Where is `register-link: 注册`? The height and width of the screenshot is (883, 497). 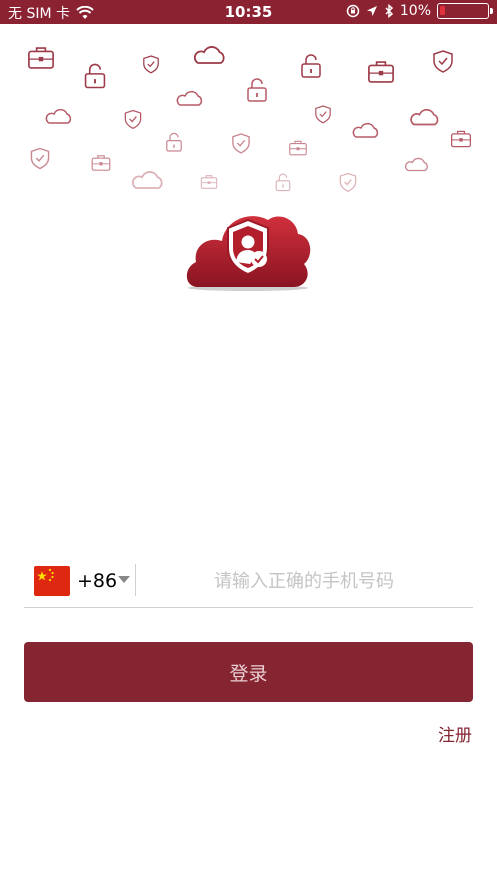 register-link: 注册 is located at coordinates (455, 733).